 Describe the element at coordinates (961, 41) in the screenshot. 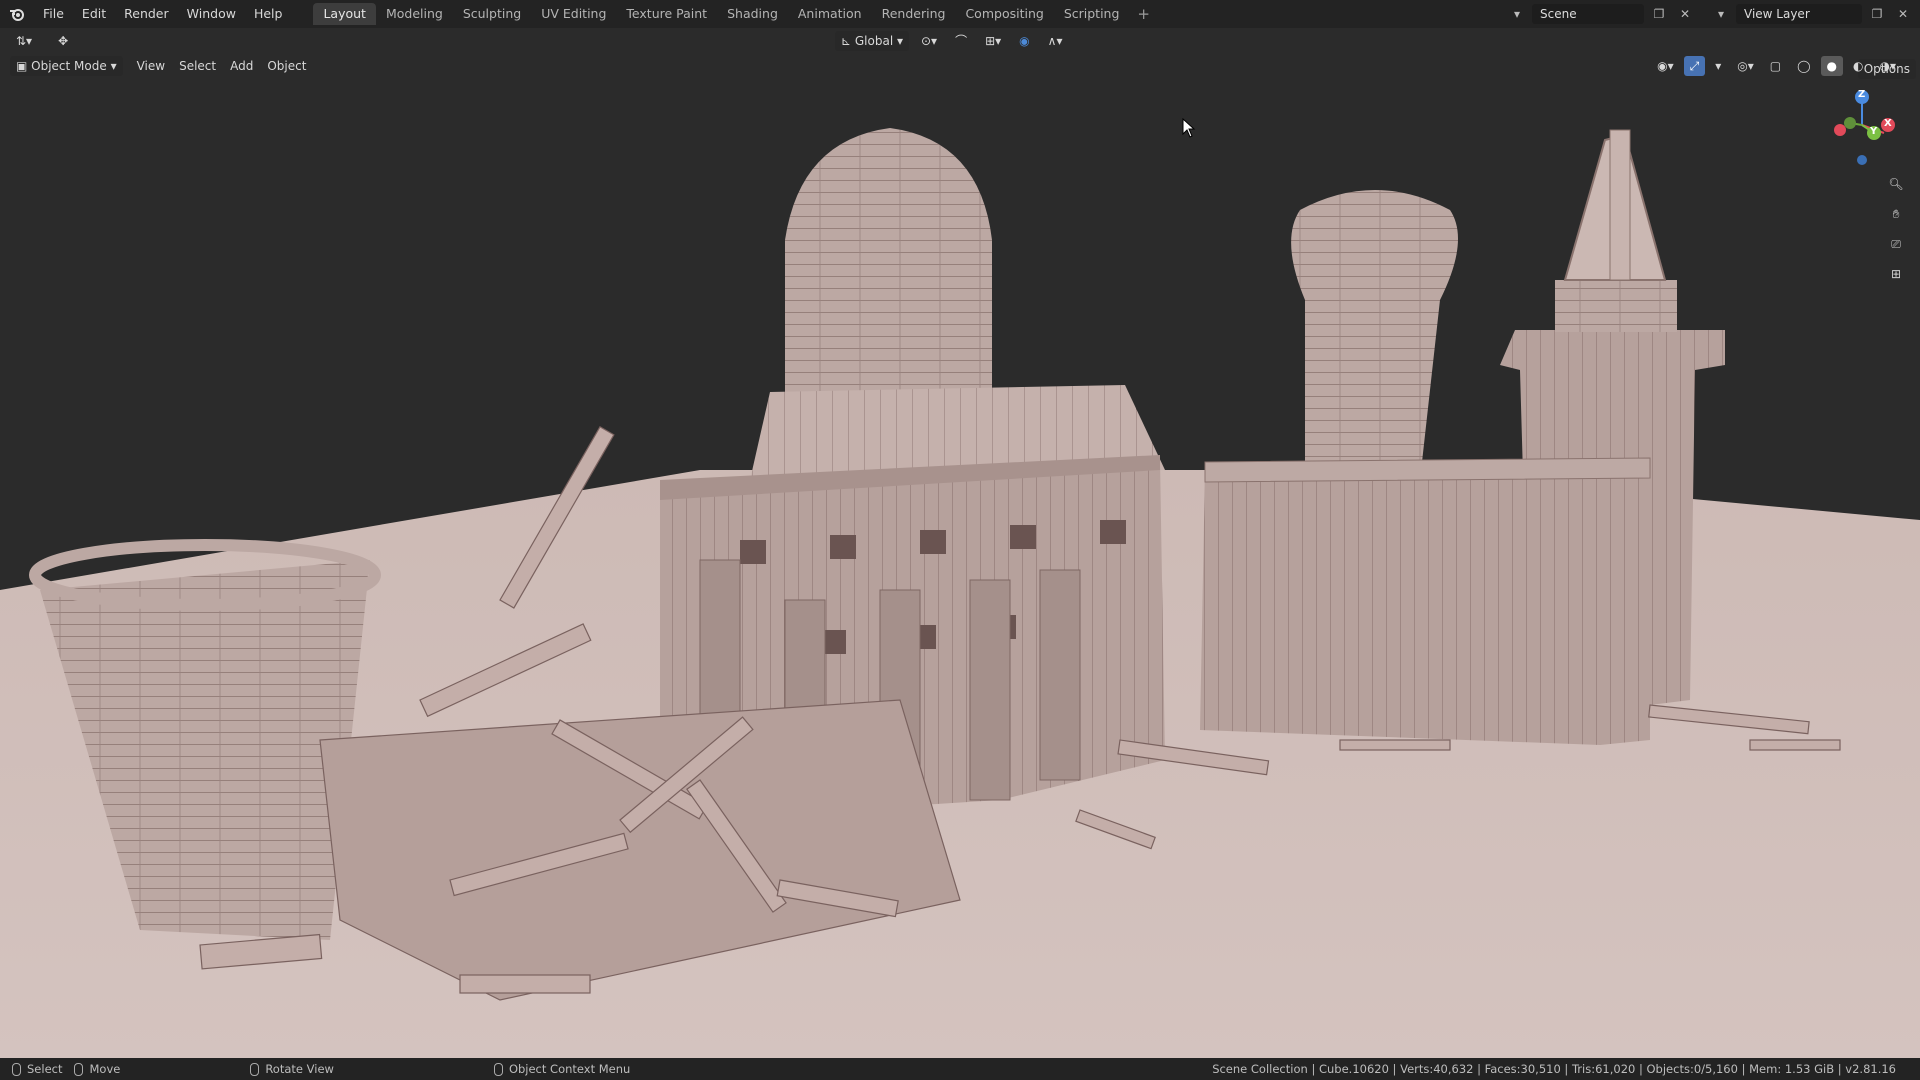

I see `snap-icon: ⌒` at that location.